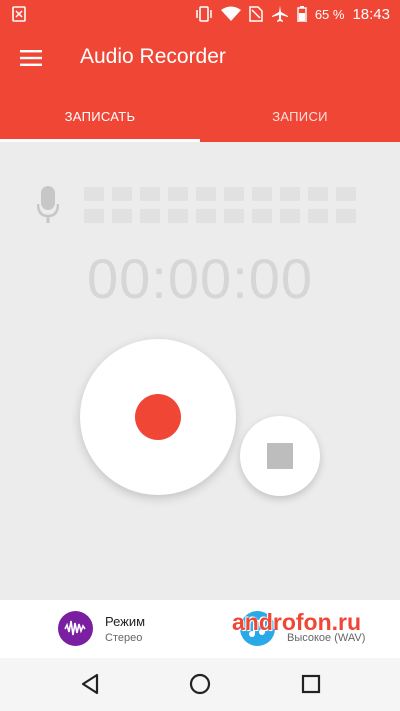 The image size is (400, 711). I want to click on tab-record: ЗАПИСАТЬ, so click(100, 116).